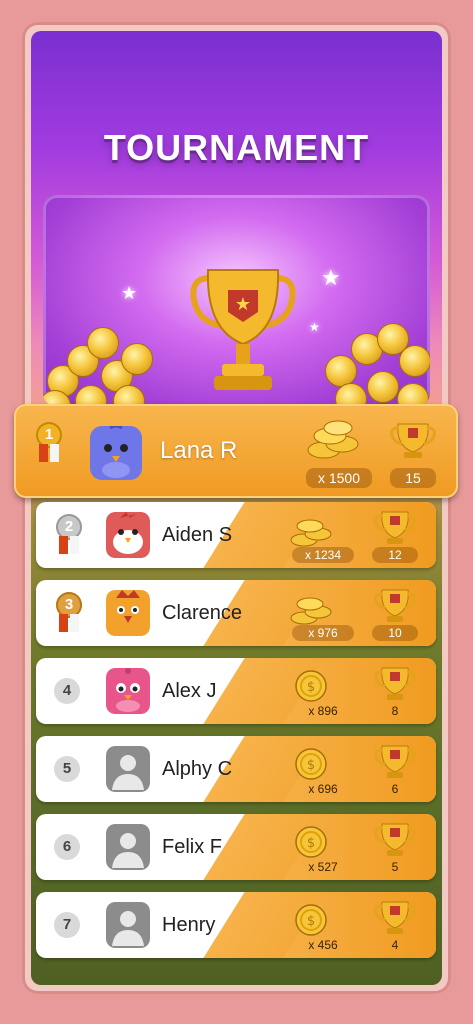 The image size is (473, 1024). What do you see at coordinates (413, 478) in the screenshot?
I see `trophy-count: 15` at bounding box center [413, 478].